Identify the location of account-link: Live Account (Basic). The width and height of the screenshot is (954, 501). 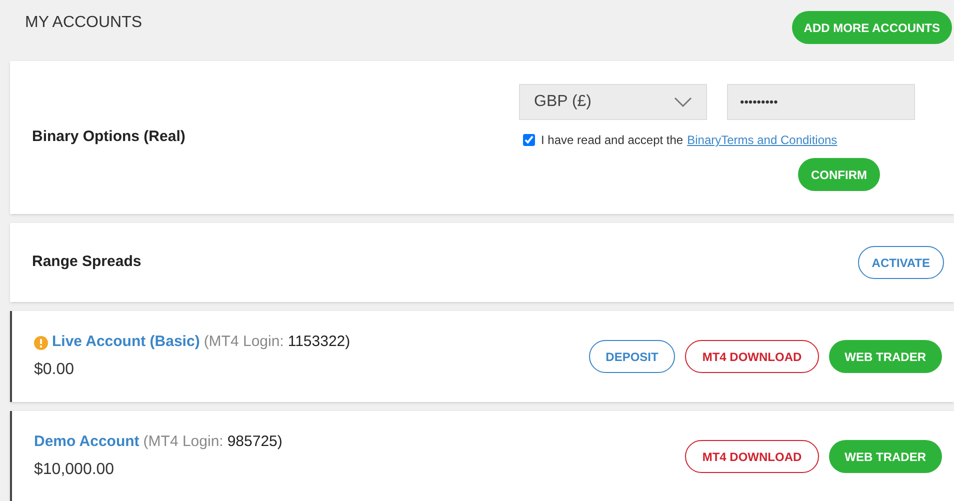
(126, 342).